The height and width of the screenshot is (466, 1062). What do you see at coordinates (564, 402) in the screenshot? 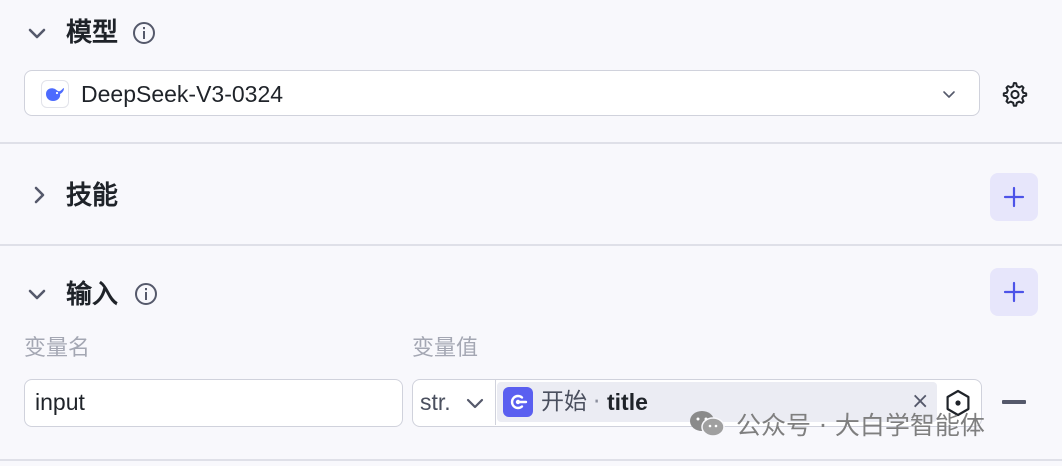
I see `reference-node-name: 开始` at bounding box center [564, 402].